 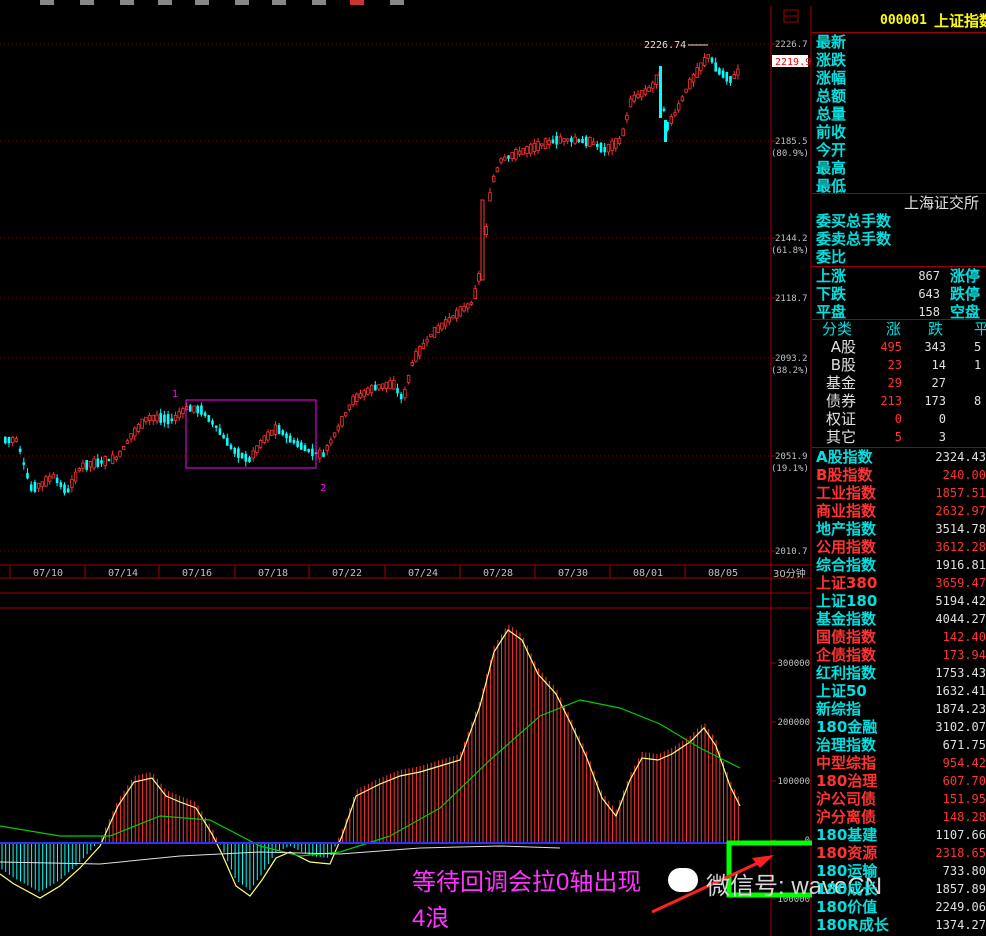 I want to click on index-name: 180运输, so click(x=847, y=871).